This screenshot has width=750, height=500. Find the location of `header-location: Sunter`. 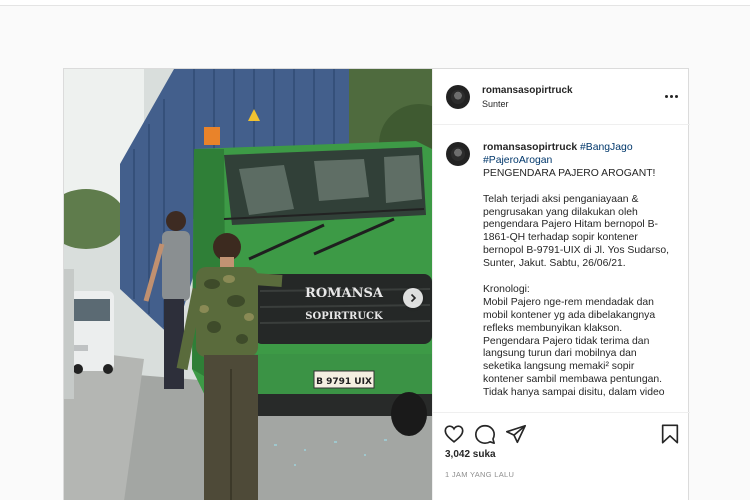

header-location: Sunter is located at coordinates (495, 104).